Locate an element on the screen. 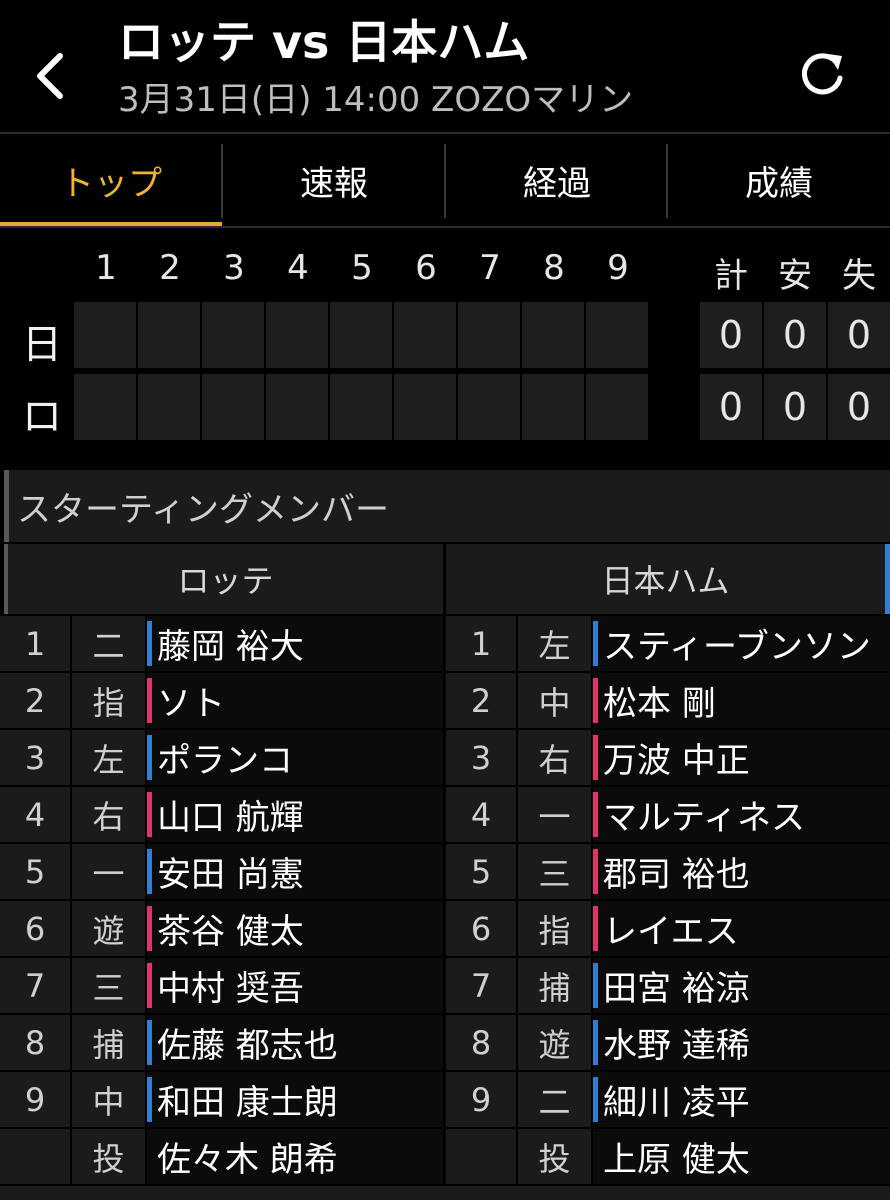  tab-stats: 成績 is located at coordinates (779, 180).